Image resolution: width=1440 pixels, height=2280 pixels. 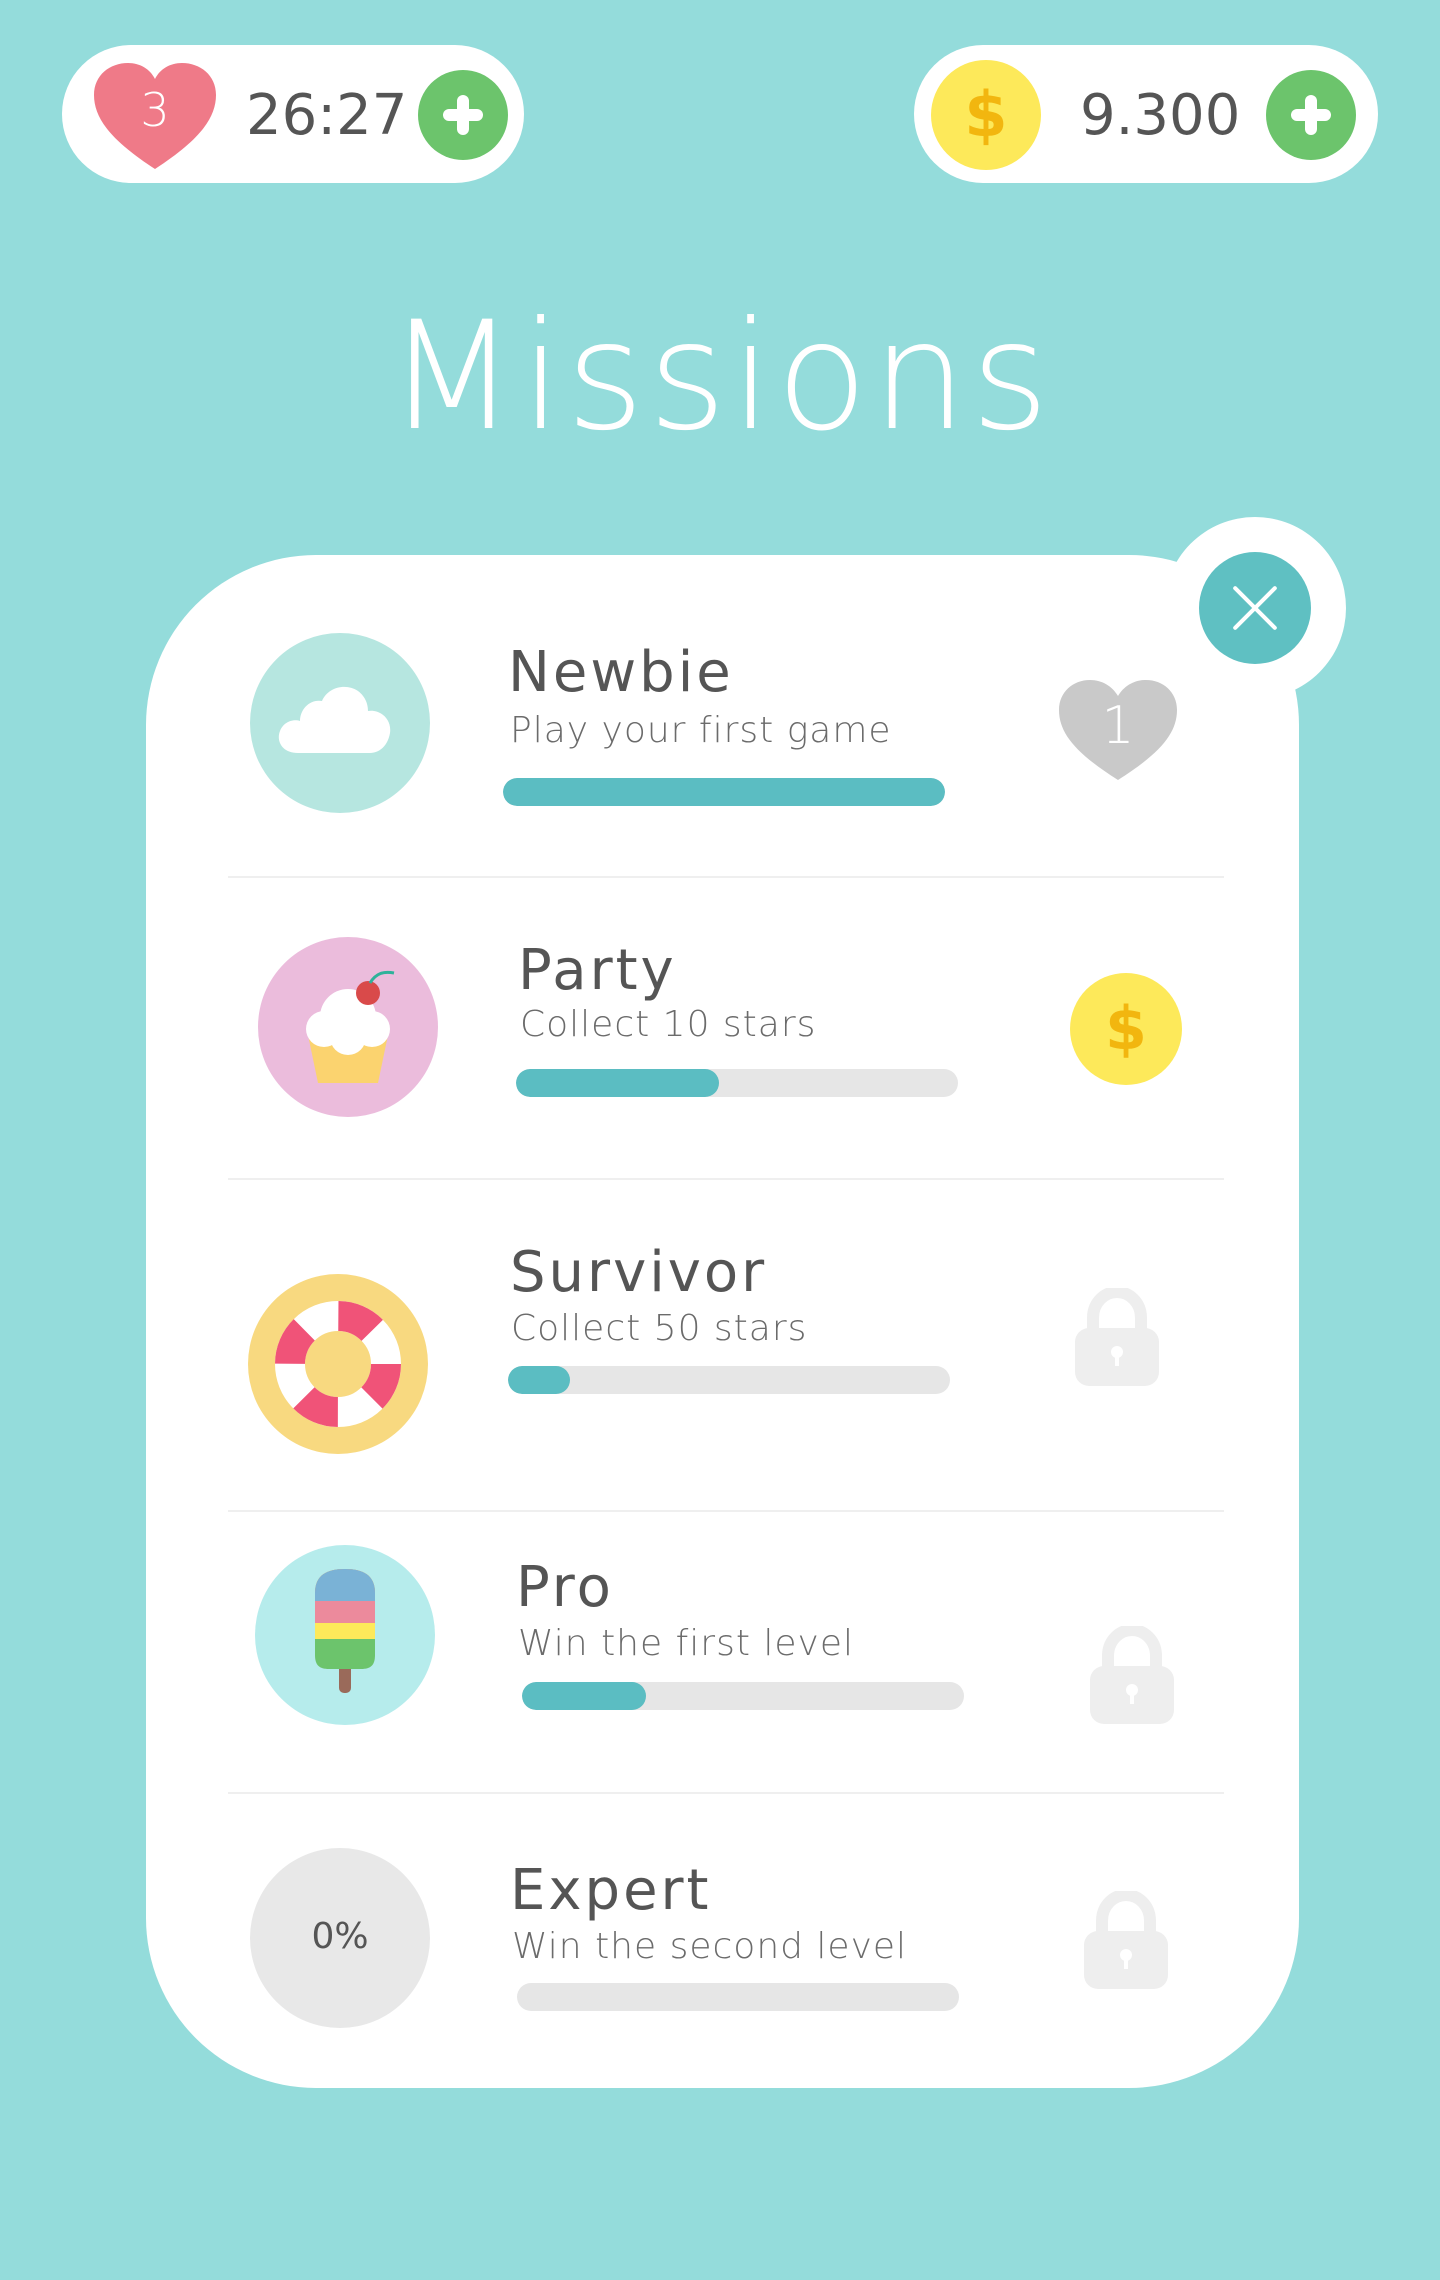 I want to click on reward-value: 1, so click(x=1118, y=726).